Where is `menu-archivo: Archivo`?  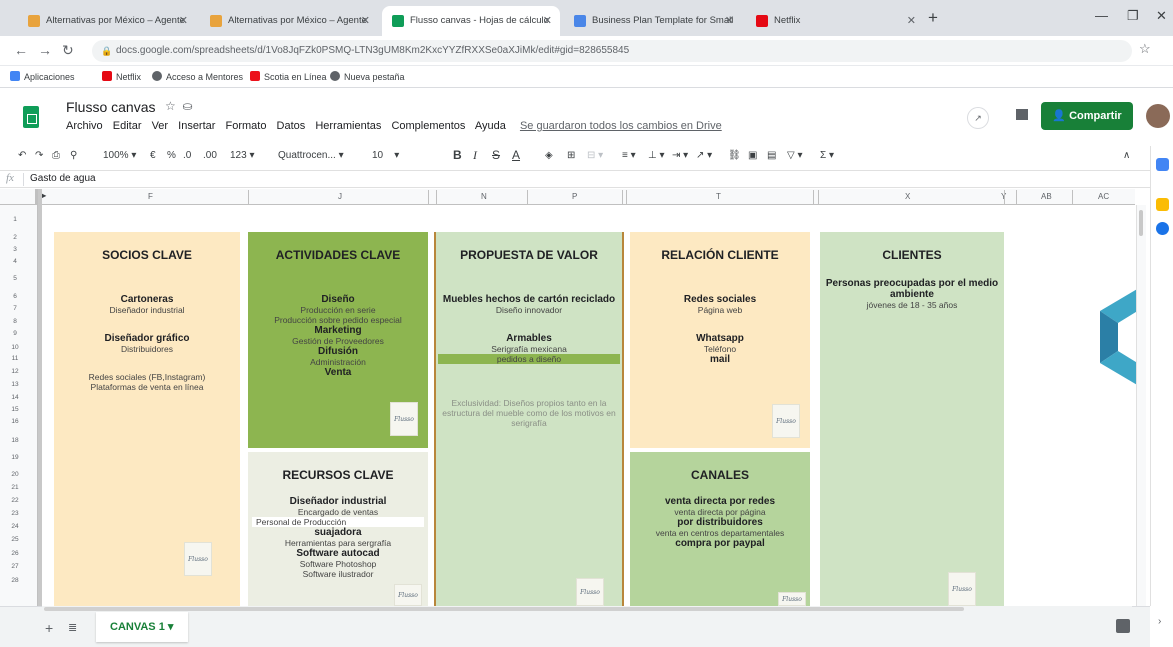 menu-archivo: Archivo is located at coordinates (84, 126).